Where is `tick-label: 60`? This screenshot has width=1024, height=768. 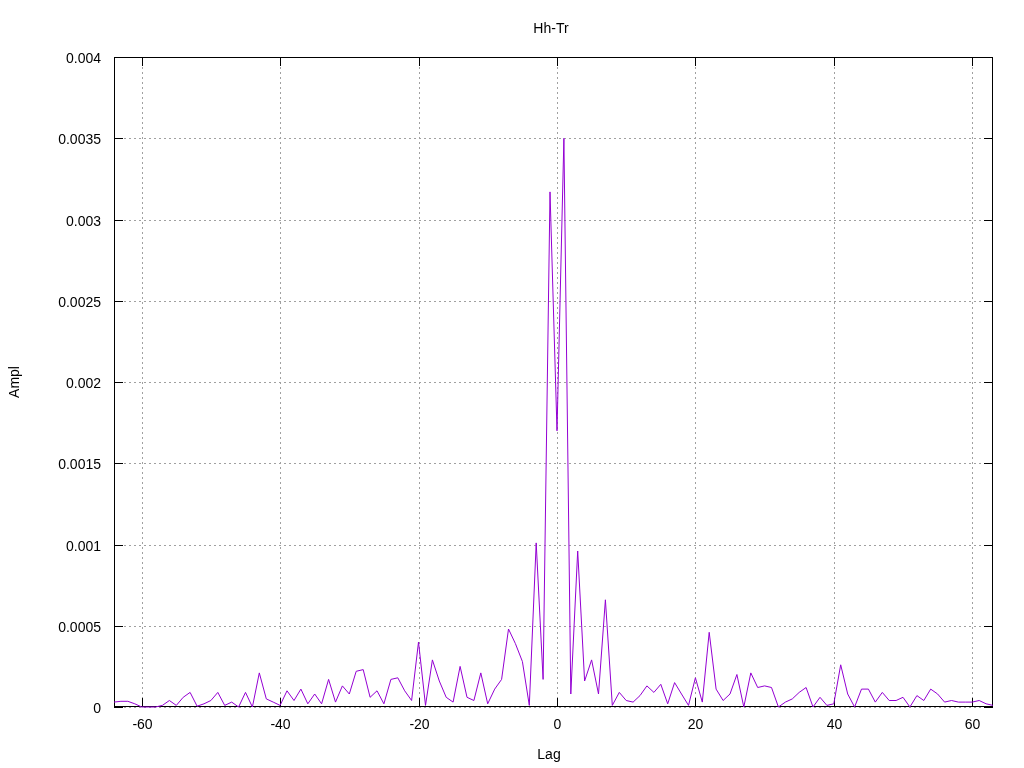
tick-label: 60 is located at coordinates (972, 724).